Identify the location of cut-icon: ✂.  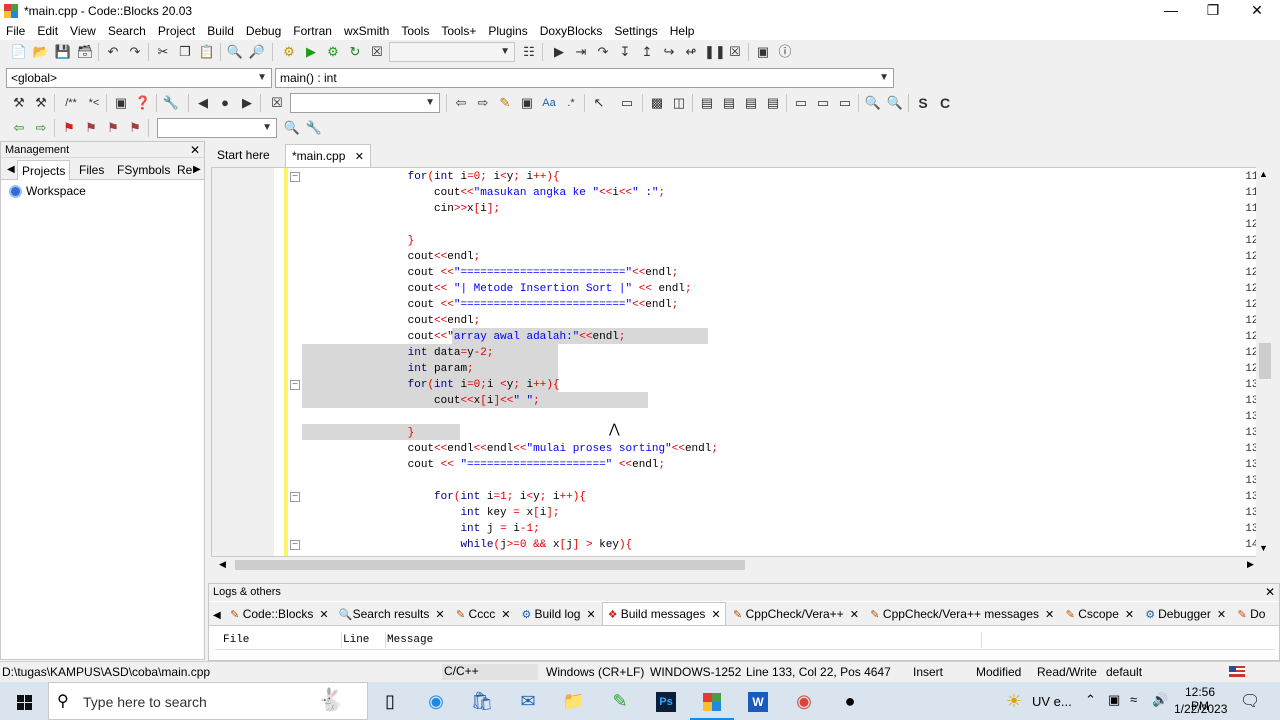
(163, 52).